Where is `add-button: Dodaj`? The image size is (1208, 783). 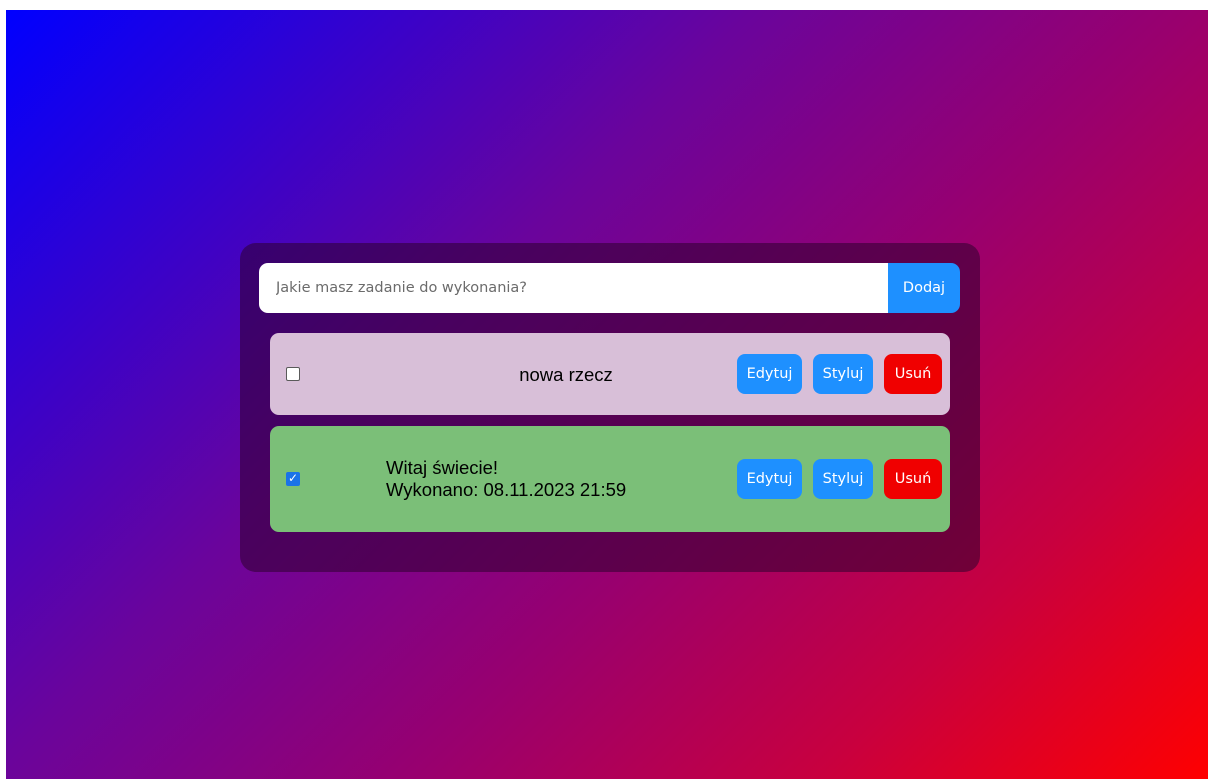 add-button: Dodaj is located at coordinates (924, 288).